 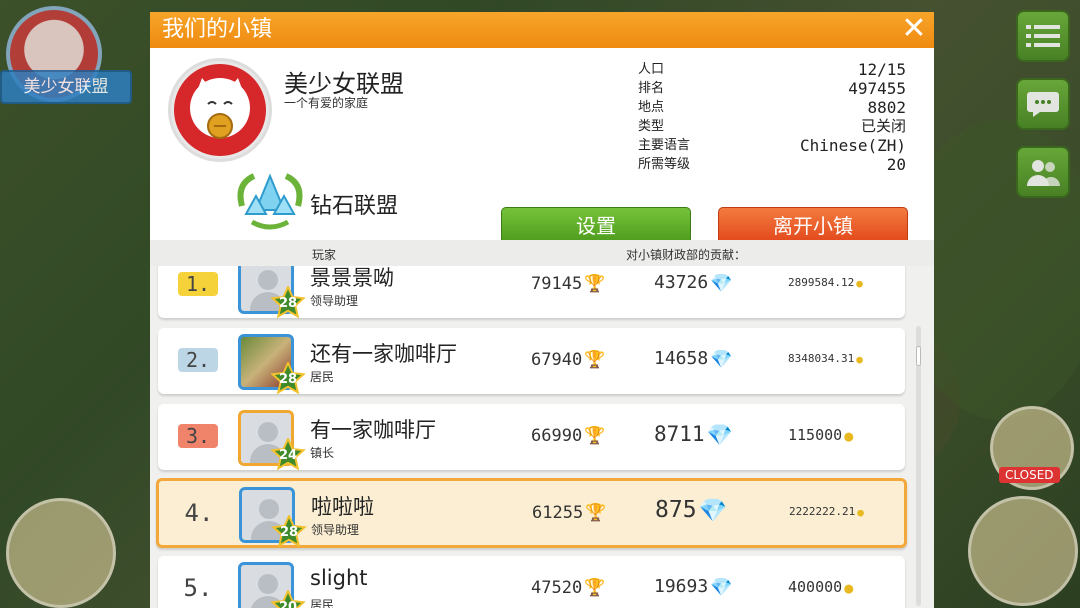 I want to click on player-row-current: 4. 28 啦啦啦 领导助理 61255 🏆 875💎 2222222.21 ●, so click(x=531, y=513).